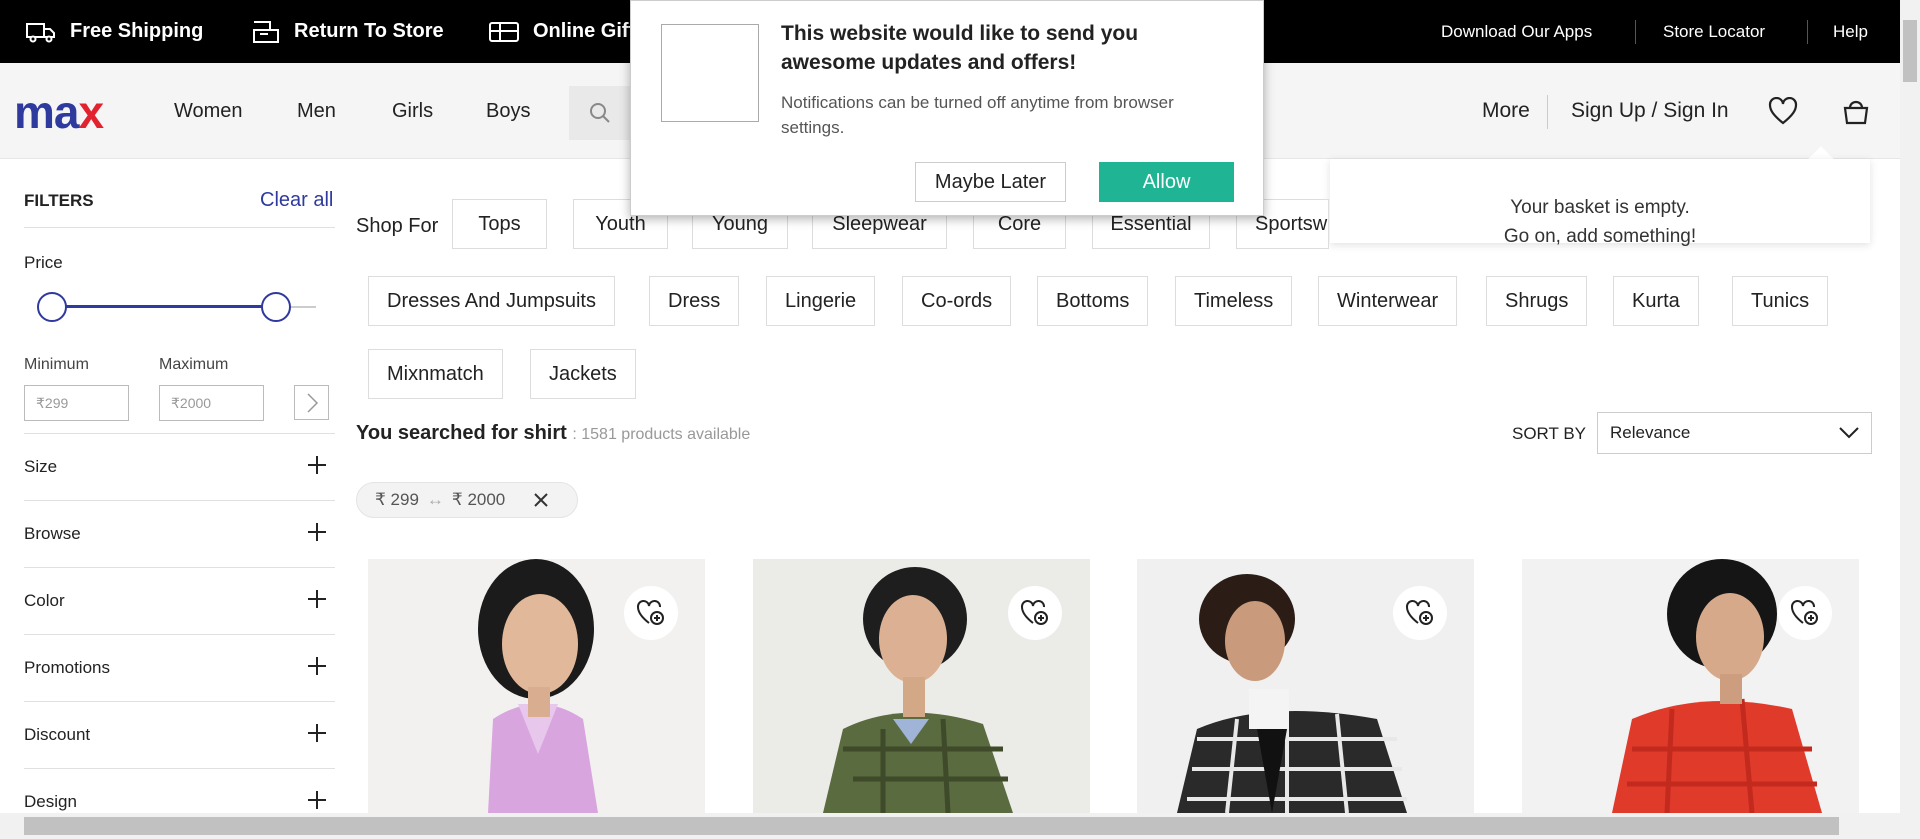 The image size is (1920, 839). I want to click on help-link: Help, so click(1850, 31).